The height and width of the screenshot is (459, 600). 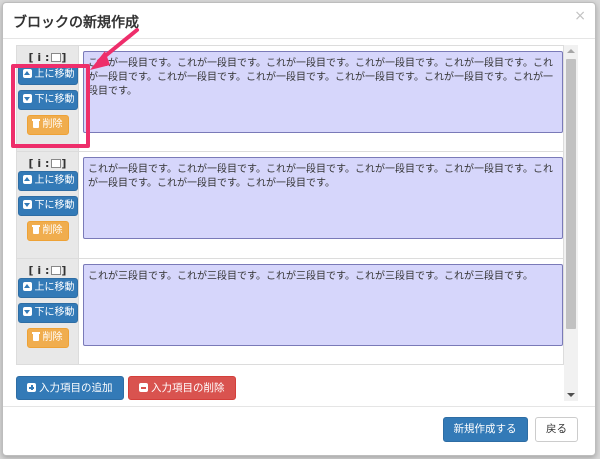 What do you see at coordinates (299, 21) in the screenshot?
I see `modal-header: ブロックの新規作成 ×` at bounding box center [299, 21].